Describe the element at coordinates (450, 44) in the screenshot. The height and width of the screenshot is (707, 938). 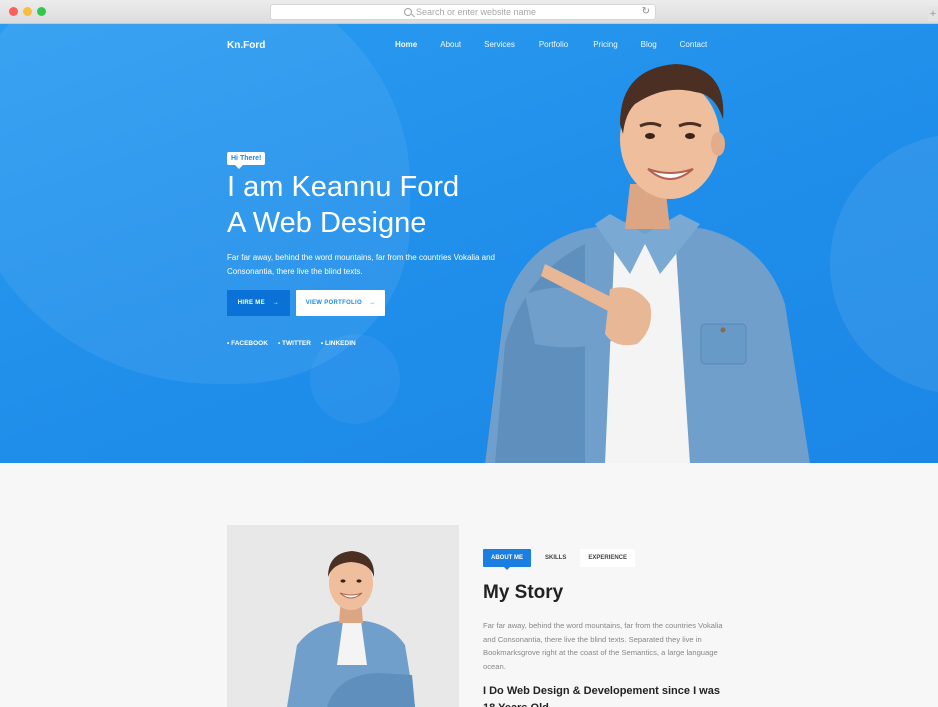
I see `nav-about: About` at that location.